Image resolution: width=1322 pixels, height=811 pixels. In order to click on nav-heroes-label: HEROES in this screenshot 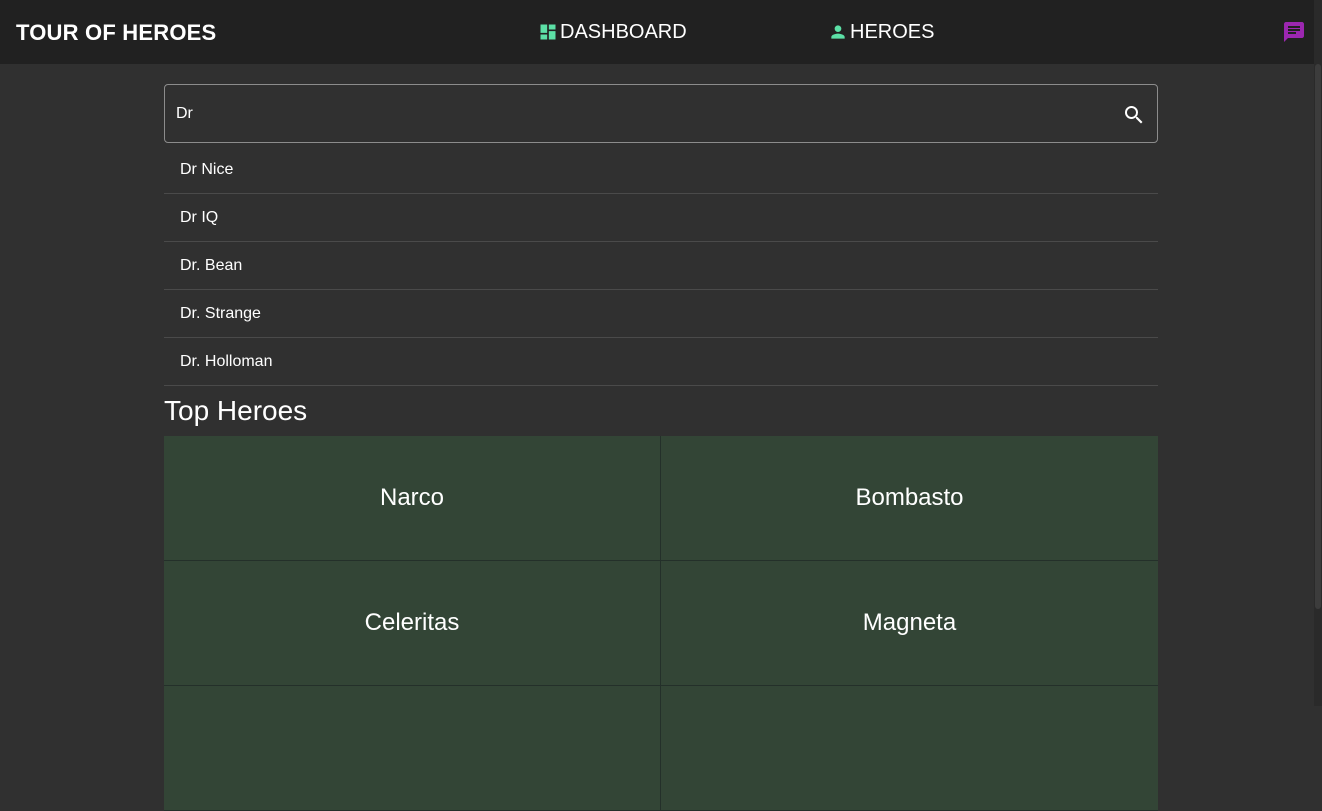, I will do `click(892, 32)`.